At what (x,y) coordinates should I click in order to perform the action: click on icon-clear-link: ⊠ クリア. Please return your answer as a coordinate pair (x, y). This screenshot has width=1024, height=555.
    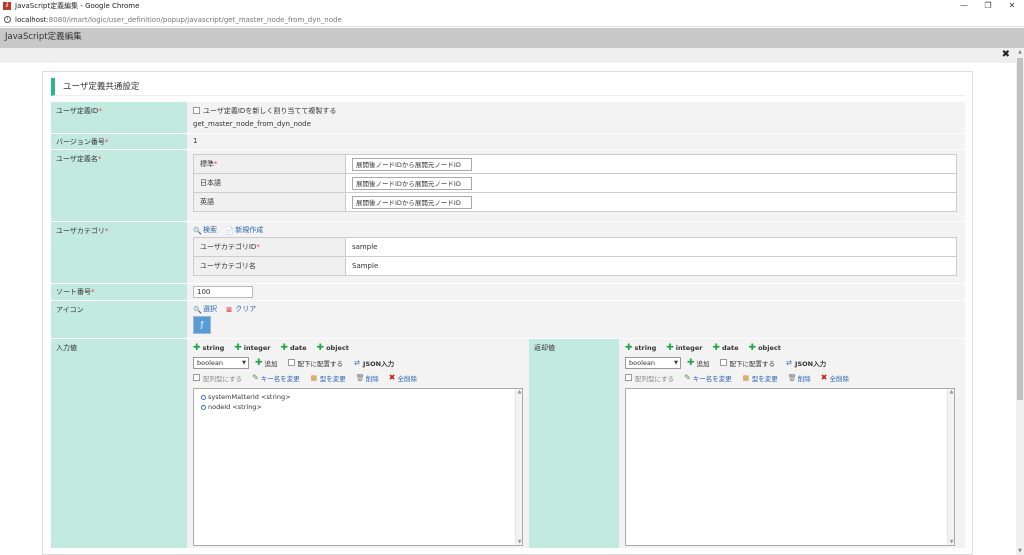
    Looking at the image, I should click on (240, 309).